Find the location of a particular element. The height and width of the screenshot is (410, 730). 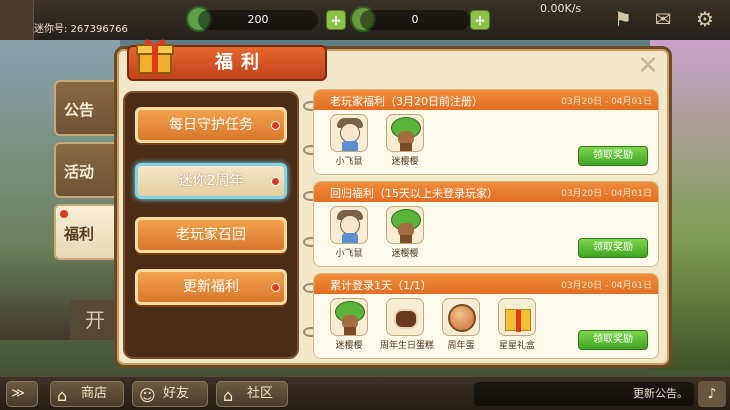

player-avatar is located at coordinates (17, 20).